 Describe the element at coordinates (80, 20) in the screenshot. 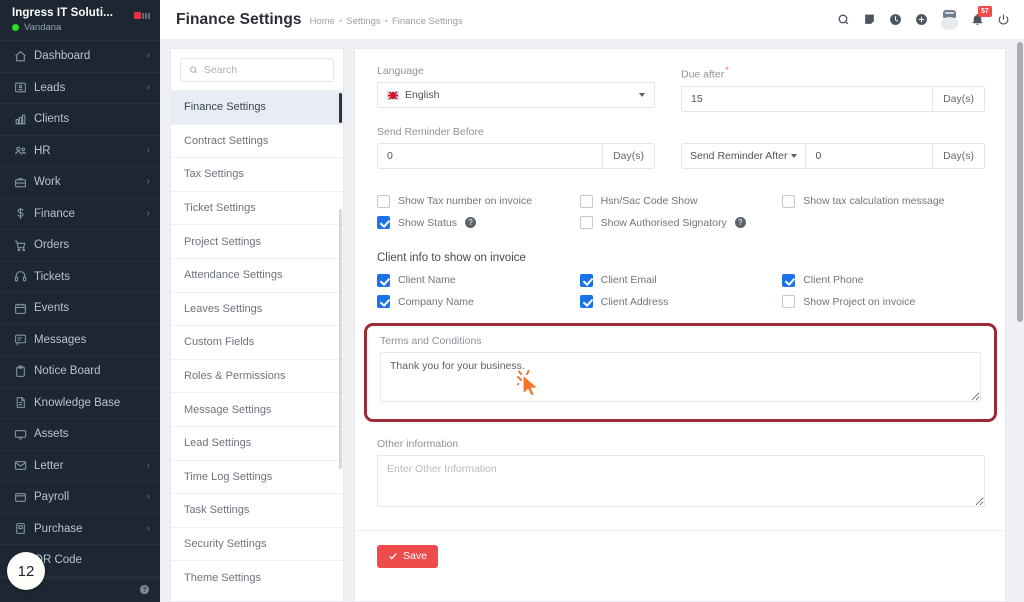

I see `brand-header: Ingress IT Soluti... Vandana` at that location.